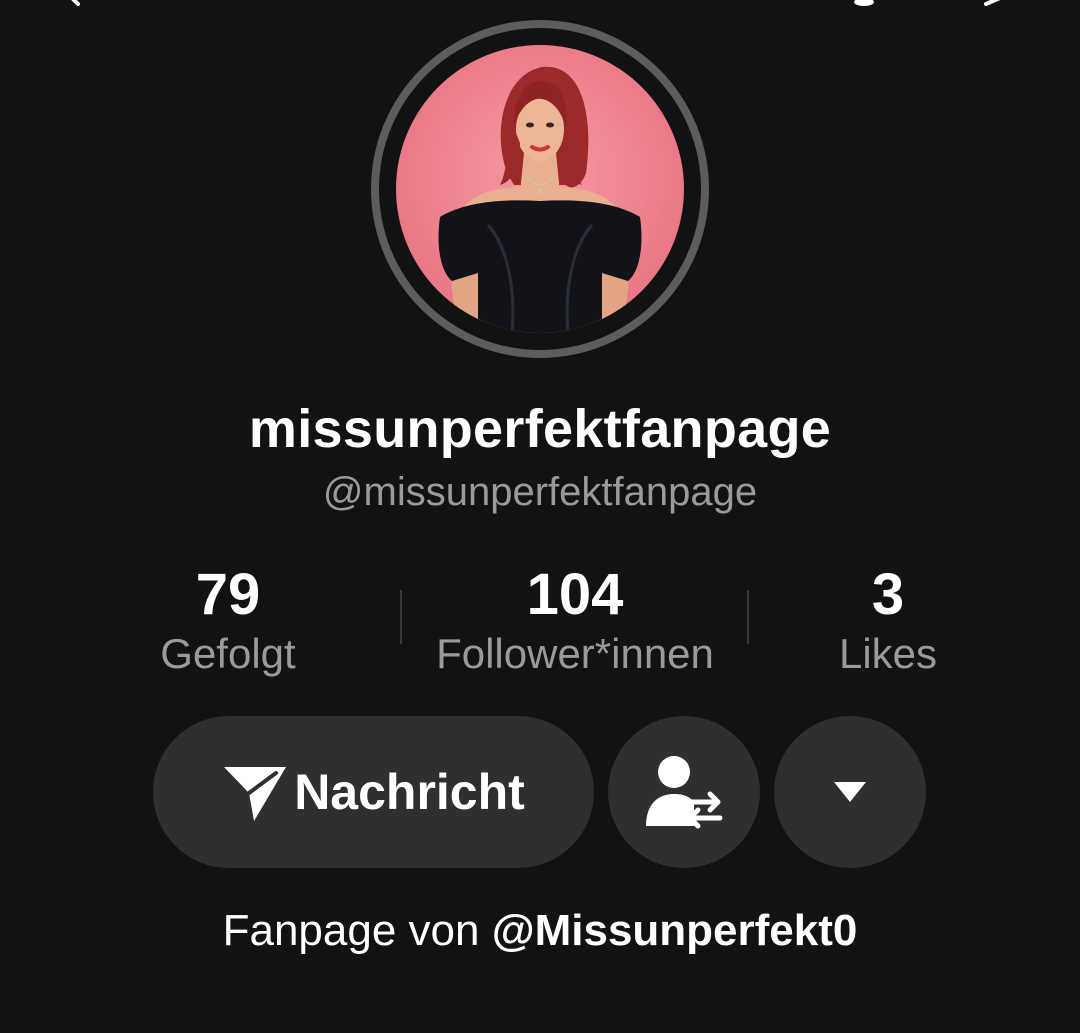  Describe the element at coordinates (575, 594) in the screenshot. I see `stat-followers-value: 104` at that location.